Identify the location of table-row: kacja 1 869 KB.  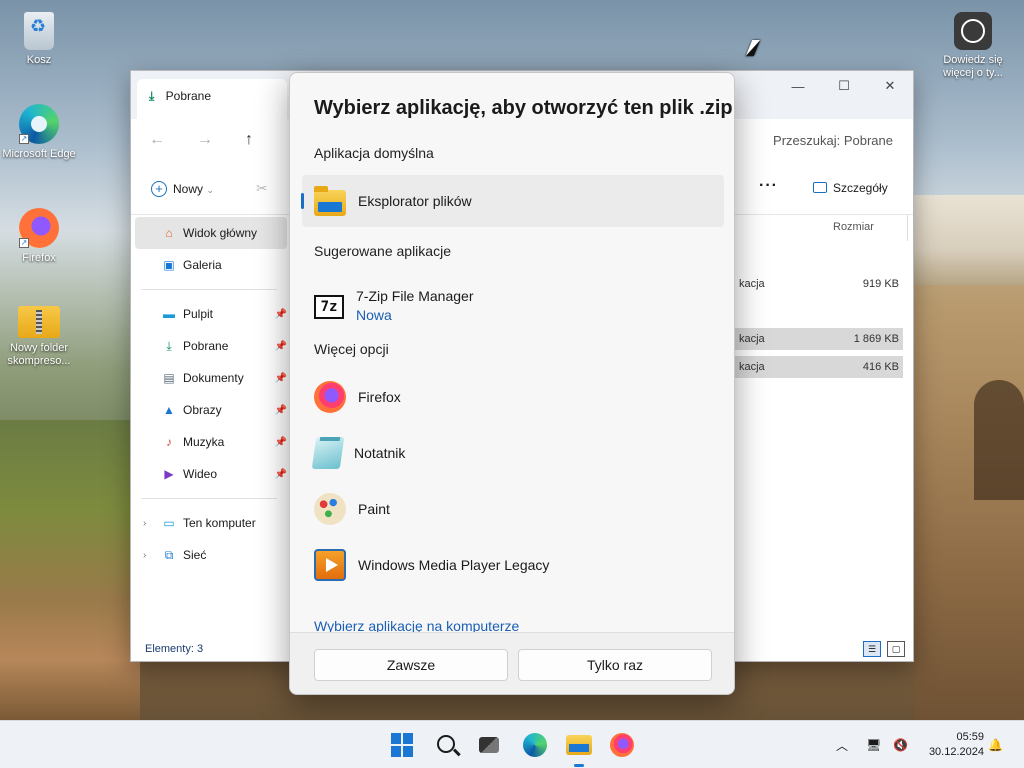
(819, 339).